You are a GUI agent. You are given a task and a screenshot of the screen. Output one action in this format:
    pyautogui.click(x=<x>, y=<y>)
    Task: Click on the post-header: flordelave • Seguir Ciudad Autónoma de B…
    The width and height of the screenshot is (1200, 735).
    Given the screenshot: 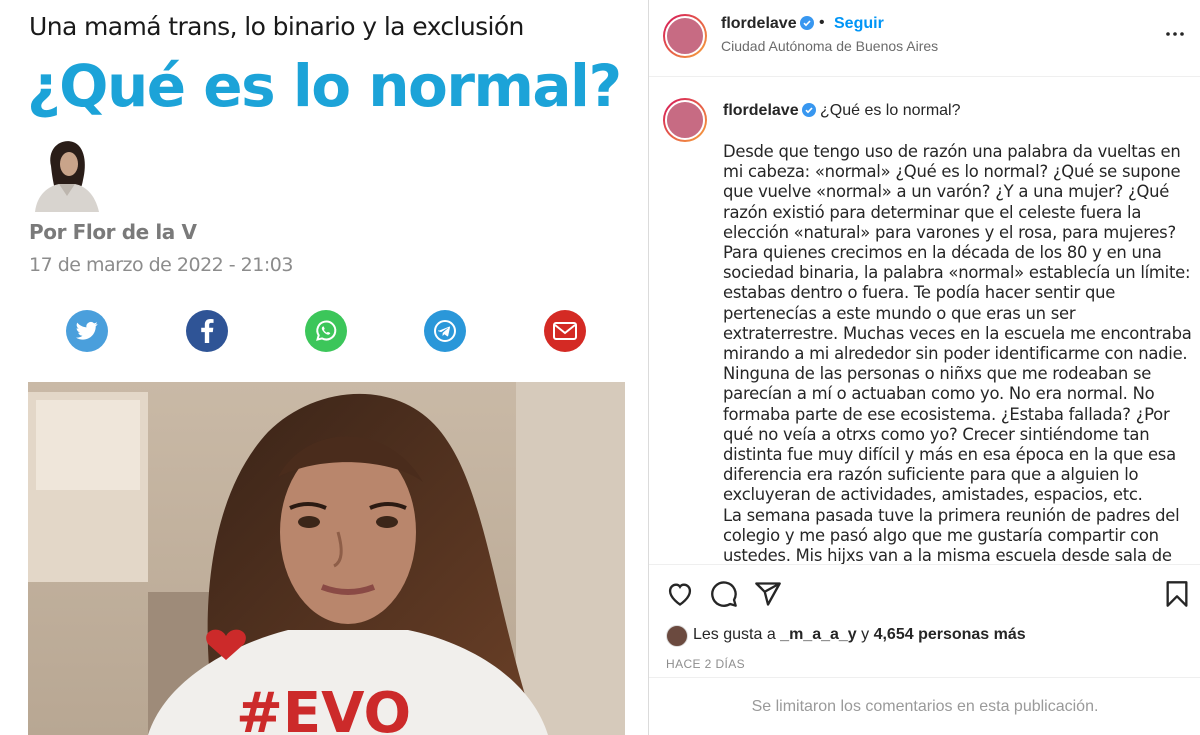 What is the action you would take?
    pyautogui.click(x=924, y=38)
    